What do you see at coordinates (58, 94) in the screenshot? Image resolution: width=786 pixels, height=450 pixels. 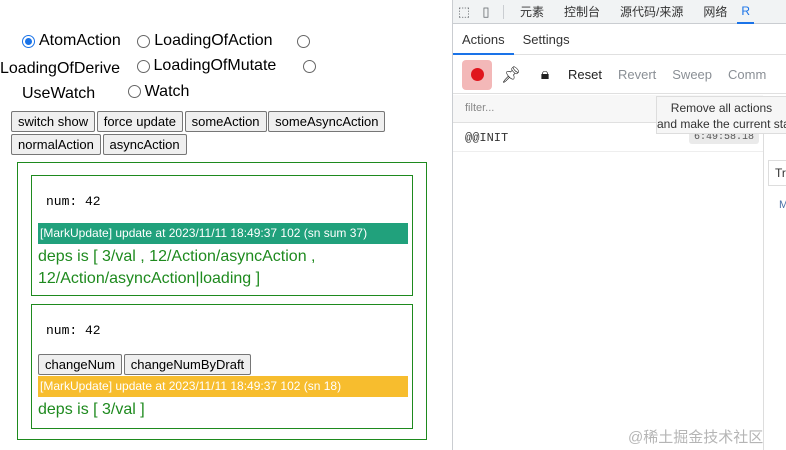 I see `radio-use-watch-label: UseWatch` at bounding box center [58, 94].